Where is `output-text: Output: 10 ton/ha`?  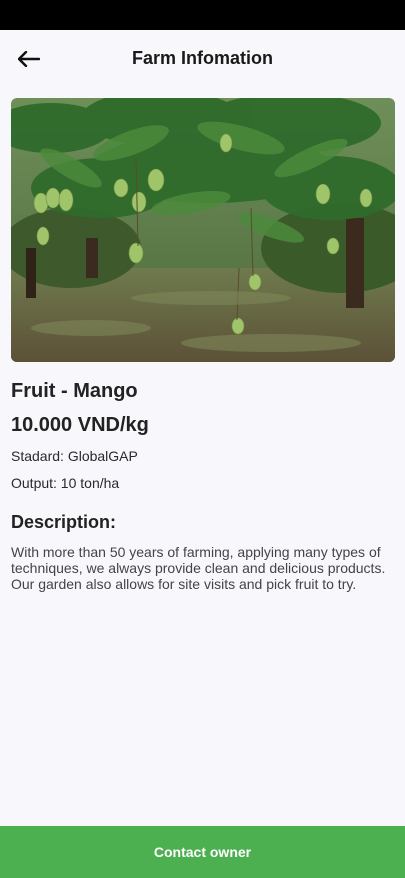
output-text: Output: 10 ton/ha is located at coordinates (65, 483).